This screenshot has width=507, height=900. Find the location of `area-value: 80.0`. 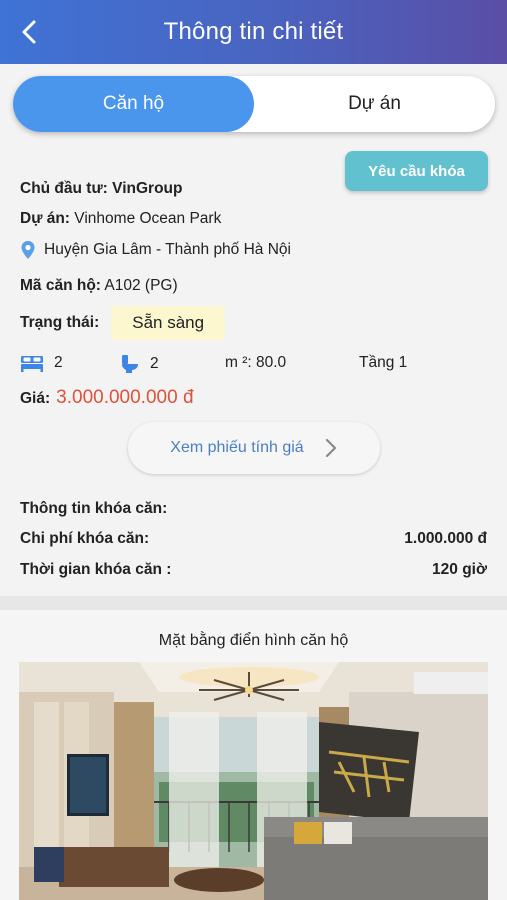

area-value: 80.0 is located at coordinates (271, 362).